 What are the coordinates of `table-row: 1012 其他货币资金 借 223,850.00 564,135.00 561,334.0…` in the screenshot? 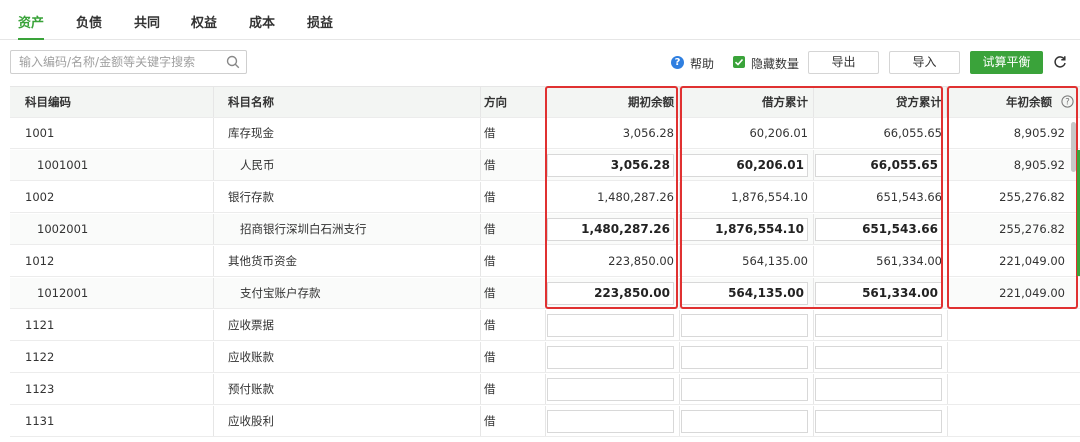 It's located at (545, 261).